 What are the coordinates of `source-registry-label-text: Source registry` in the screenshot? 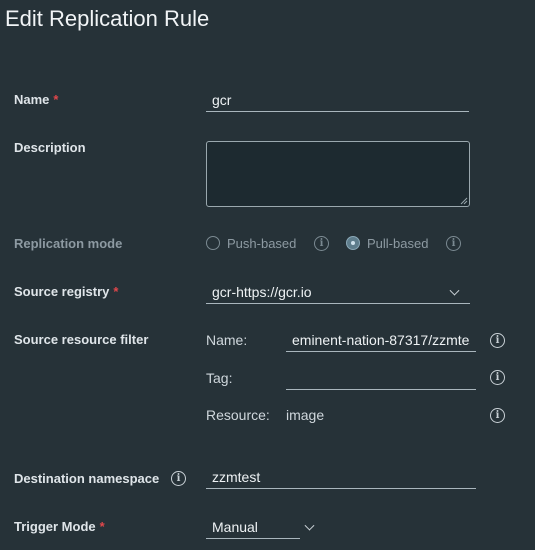 It's located at (62, 291).